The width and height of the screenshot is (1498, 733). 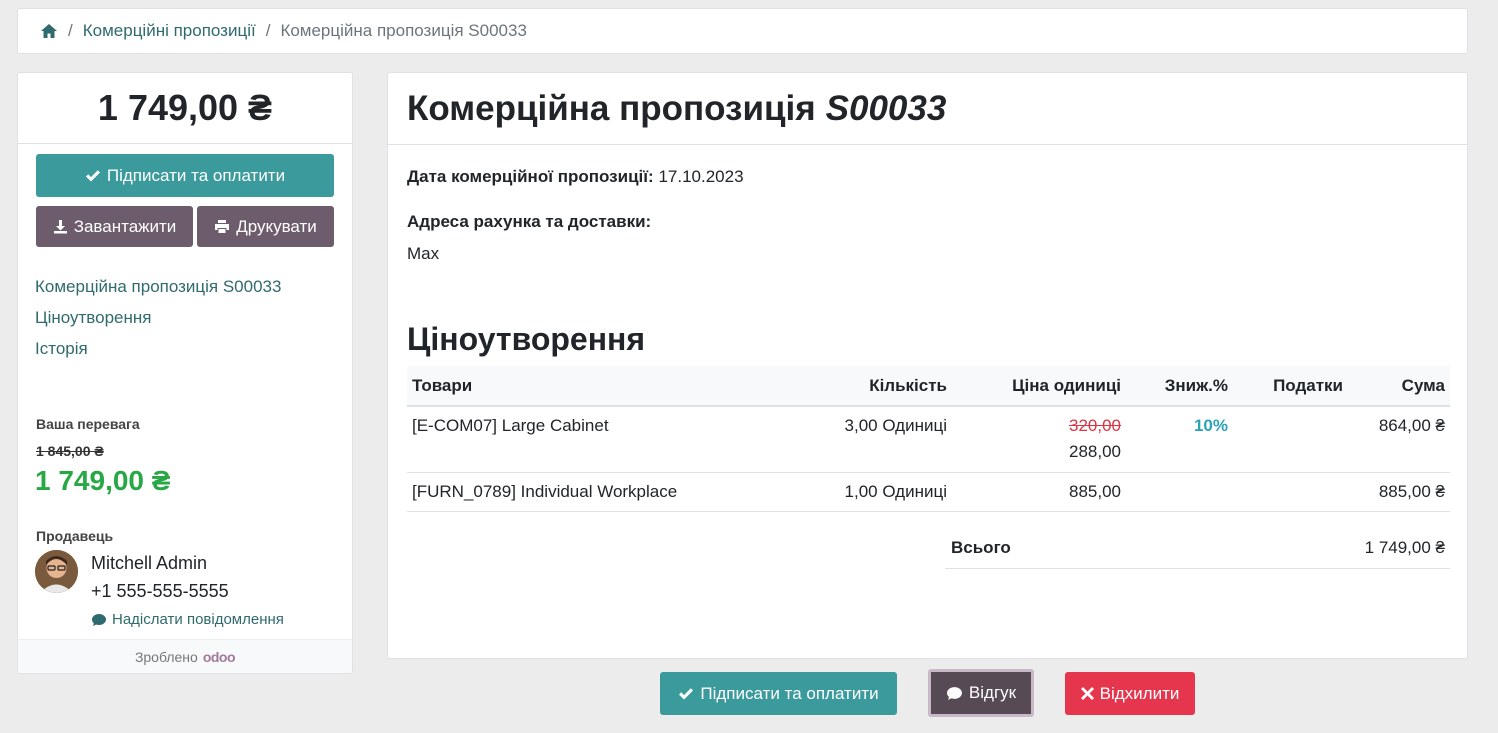 I want to click on made-by-footer: Зроблено odoo, so click(x=185, y=656).